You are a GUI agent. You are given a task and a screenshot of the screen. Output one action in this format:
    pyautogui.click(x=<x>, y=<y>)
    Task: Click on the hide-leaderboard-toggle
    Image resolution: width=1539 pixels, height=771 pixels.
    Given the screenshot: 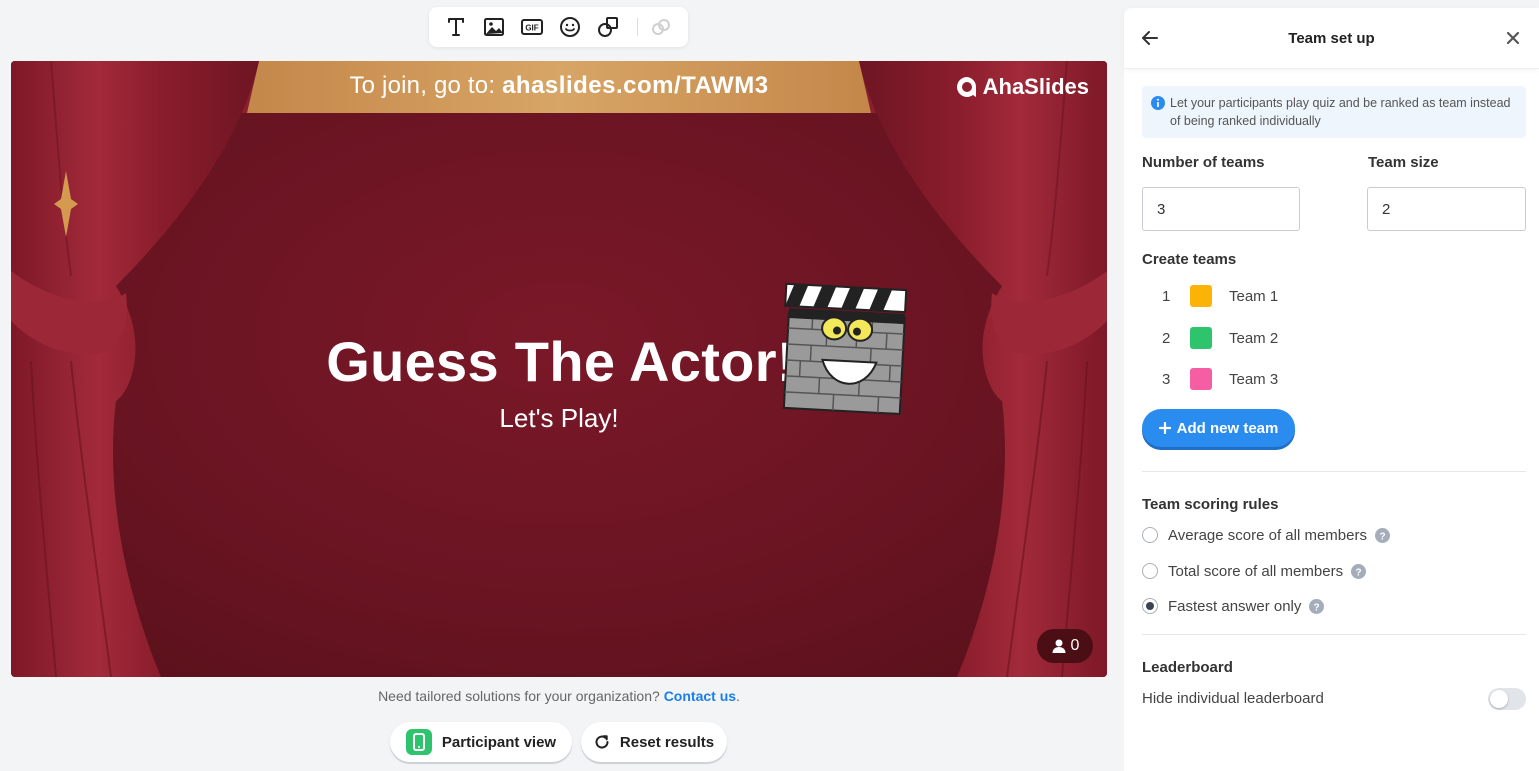 What is the action you would take?
    pyautogui.click(x=1507, y=699)
    